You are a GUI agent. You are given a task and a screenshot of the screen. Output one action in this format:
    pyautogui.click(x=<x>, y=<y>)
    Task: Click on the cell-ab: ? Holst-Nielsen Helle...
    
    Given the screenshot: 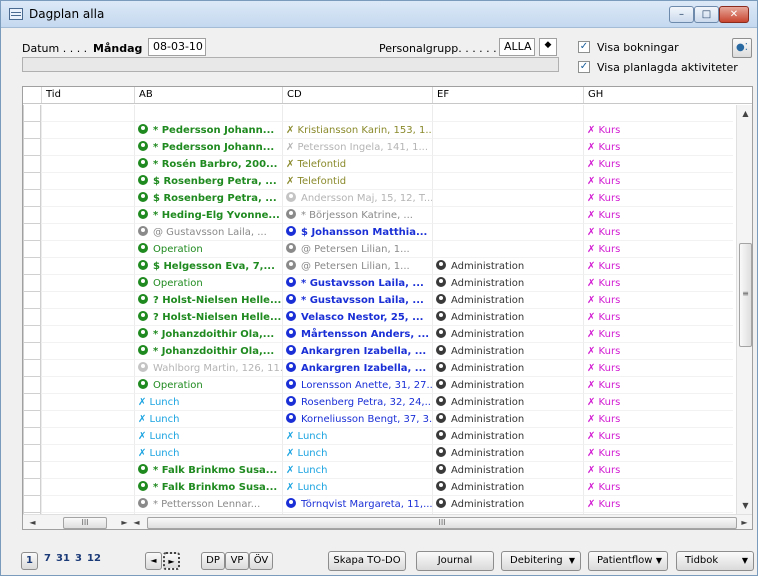 What is the action you would take?
    pyautogui.click(x=208, y=300)
    